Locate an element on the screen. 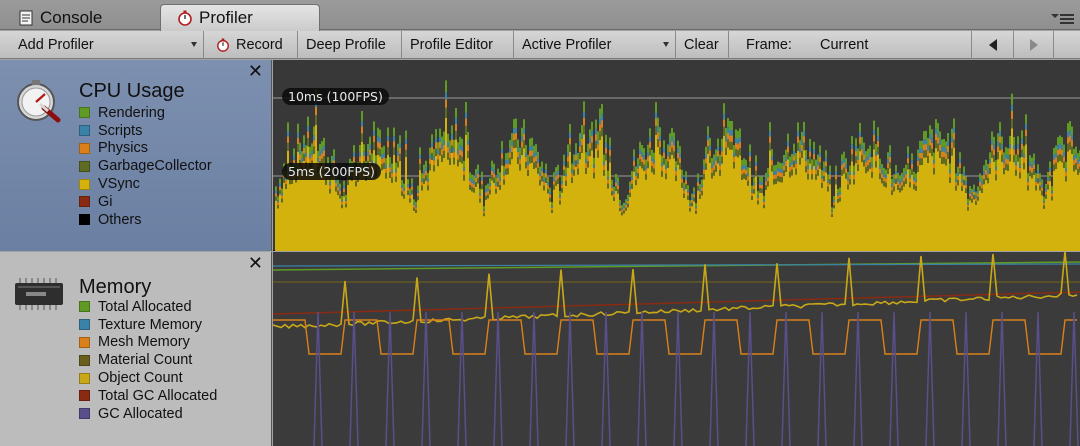 This screenshot has height=446, width=1080. legend-label: Physics is located at coordinates (123, 148).